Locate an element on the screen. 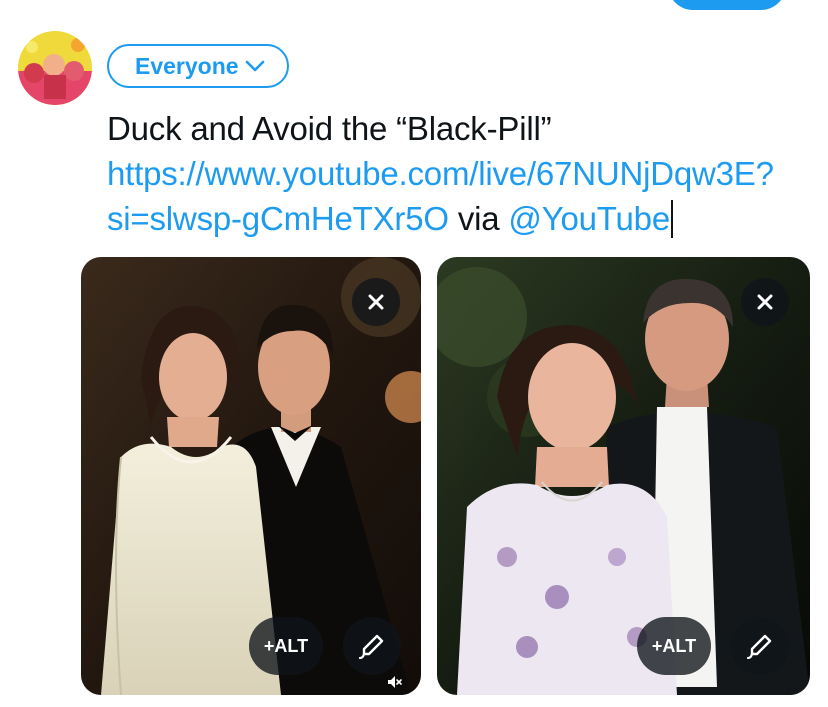 The width and height of the screenshot is (828, 707). post-button is located at coordinates (727, 5).